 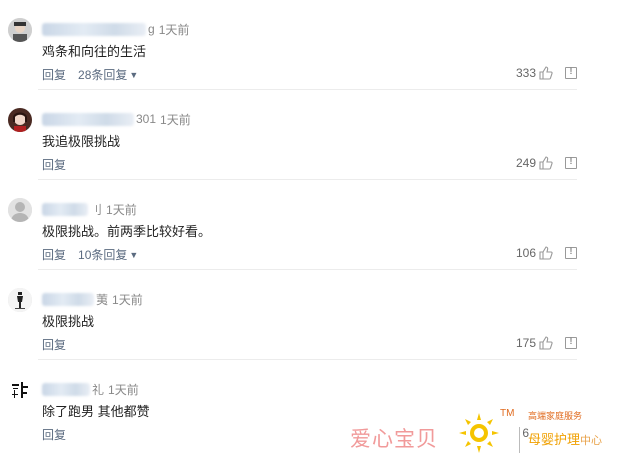 I want to click on view-replies-button: 10条回复 ▼, so click(x=108, y=254).